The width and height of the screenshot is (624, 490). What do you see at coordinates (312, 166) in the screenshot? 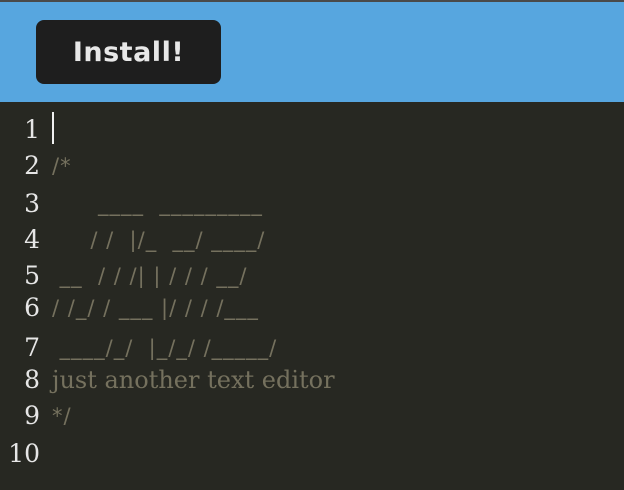
I see `editor-line-2: 2 /*` at bounding box center [312, 166].